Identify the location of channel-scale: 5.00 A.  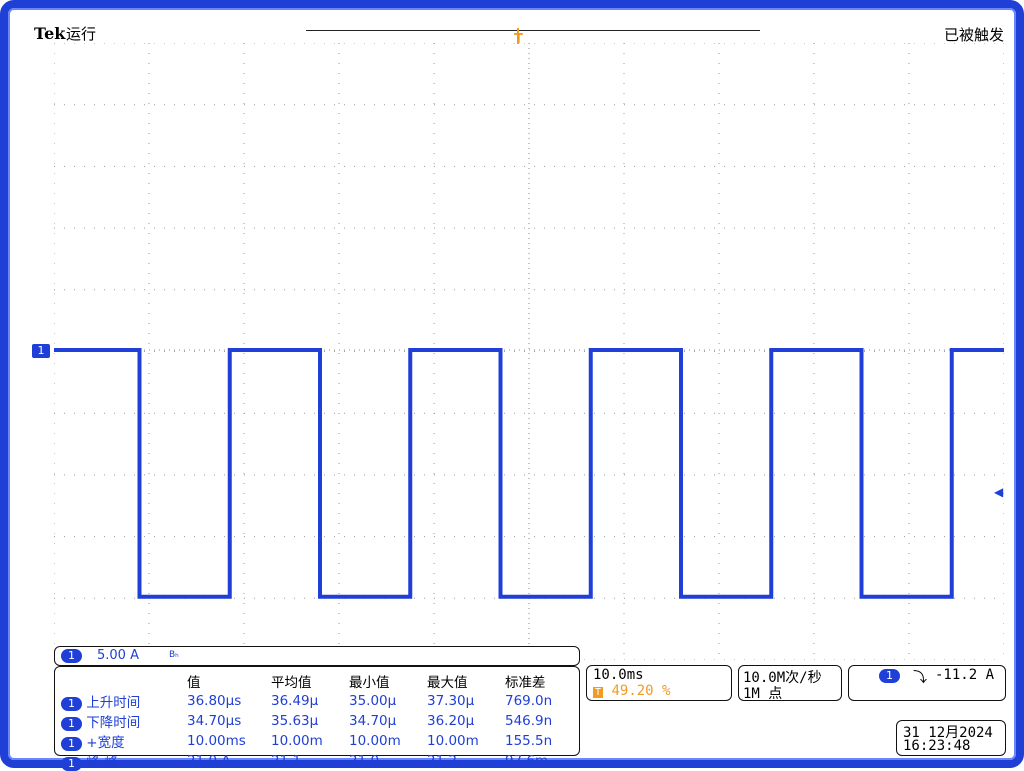
(118, 655).